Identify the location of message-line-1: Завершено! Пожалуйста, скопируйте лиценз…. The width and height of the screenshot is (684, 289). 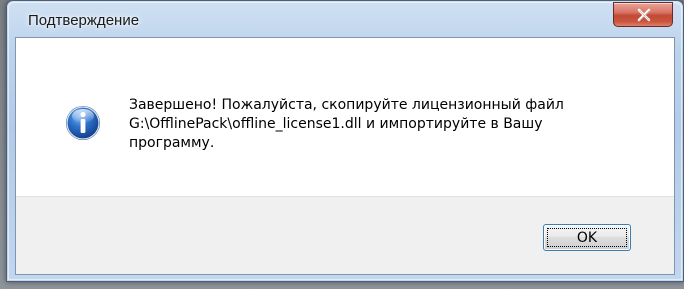
(346, 105).